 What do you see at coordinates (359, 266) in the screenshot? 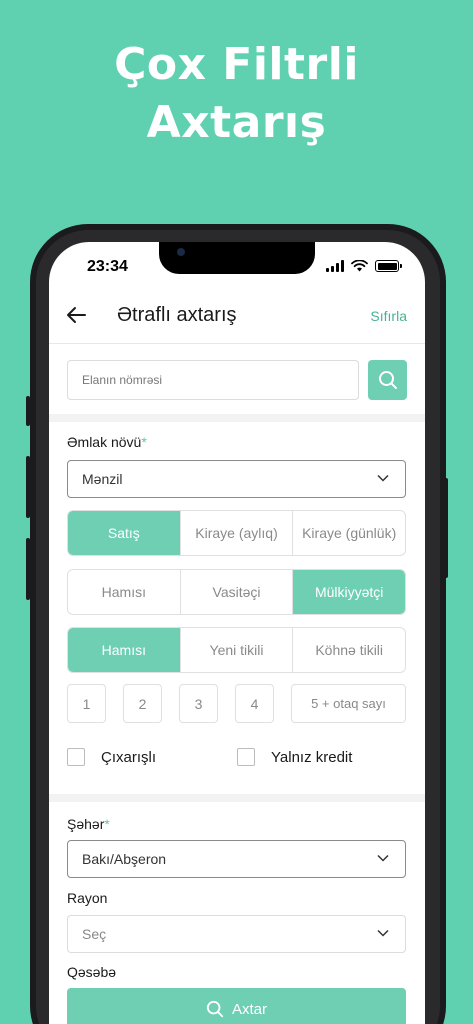
I see `wifi-icon` at bounding box center [359, 266].